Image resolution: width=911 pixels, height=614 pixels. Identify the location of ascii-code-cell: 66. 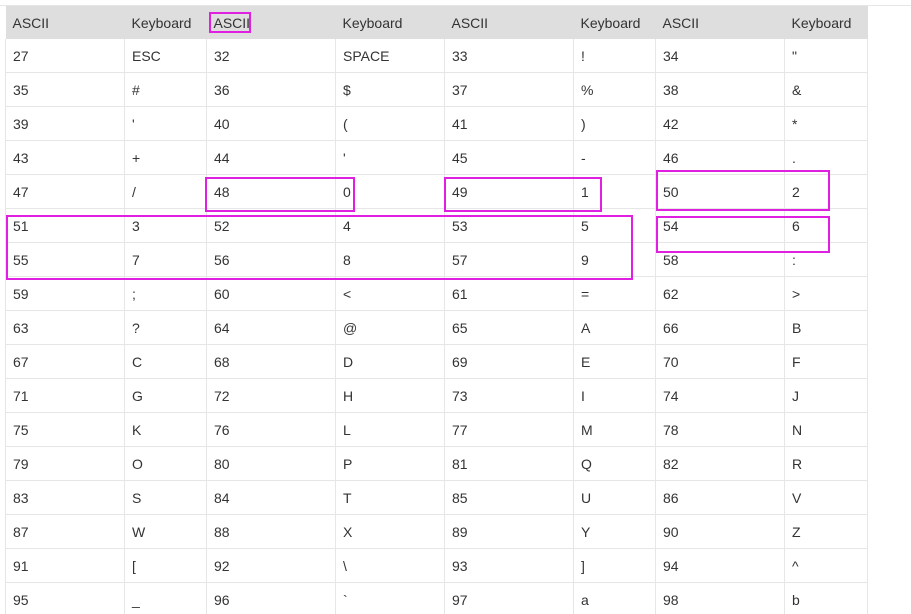
(720, 327).